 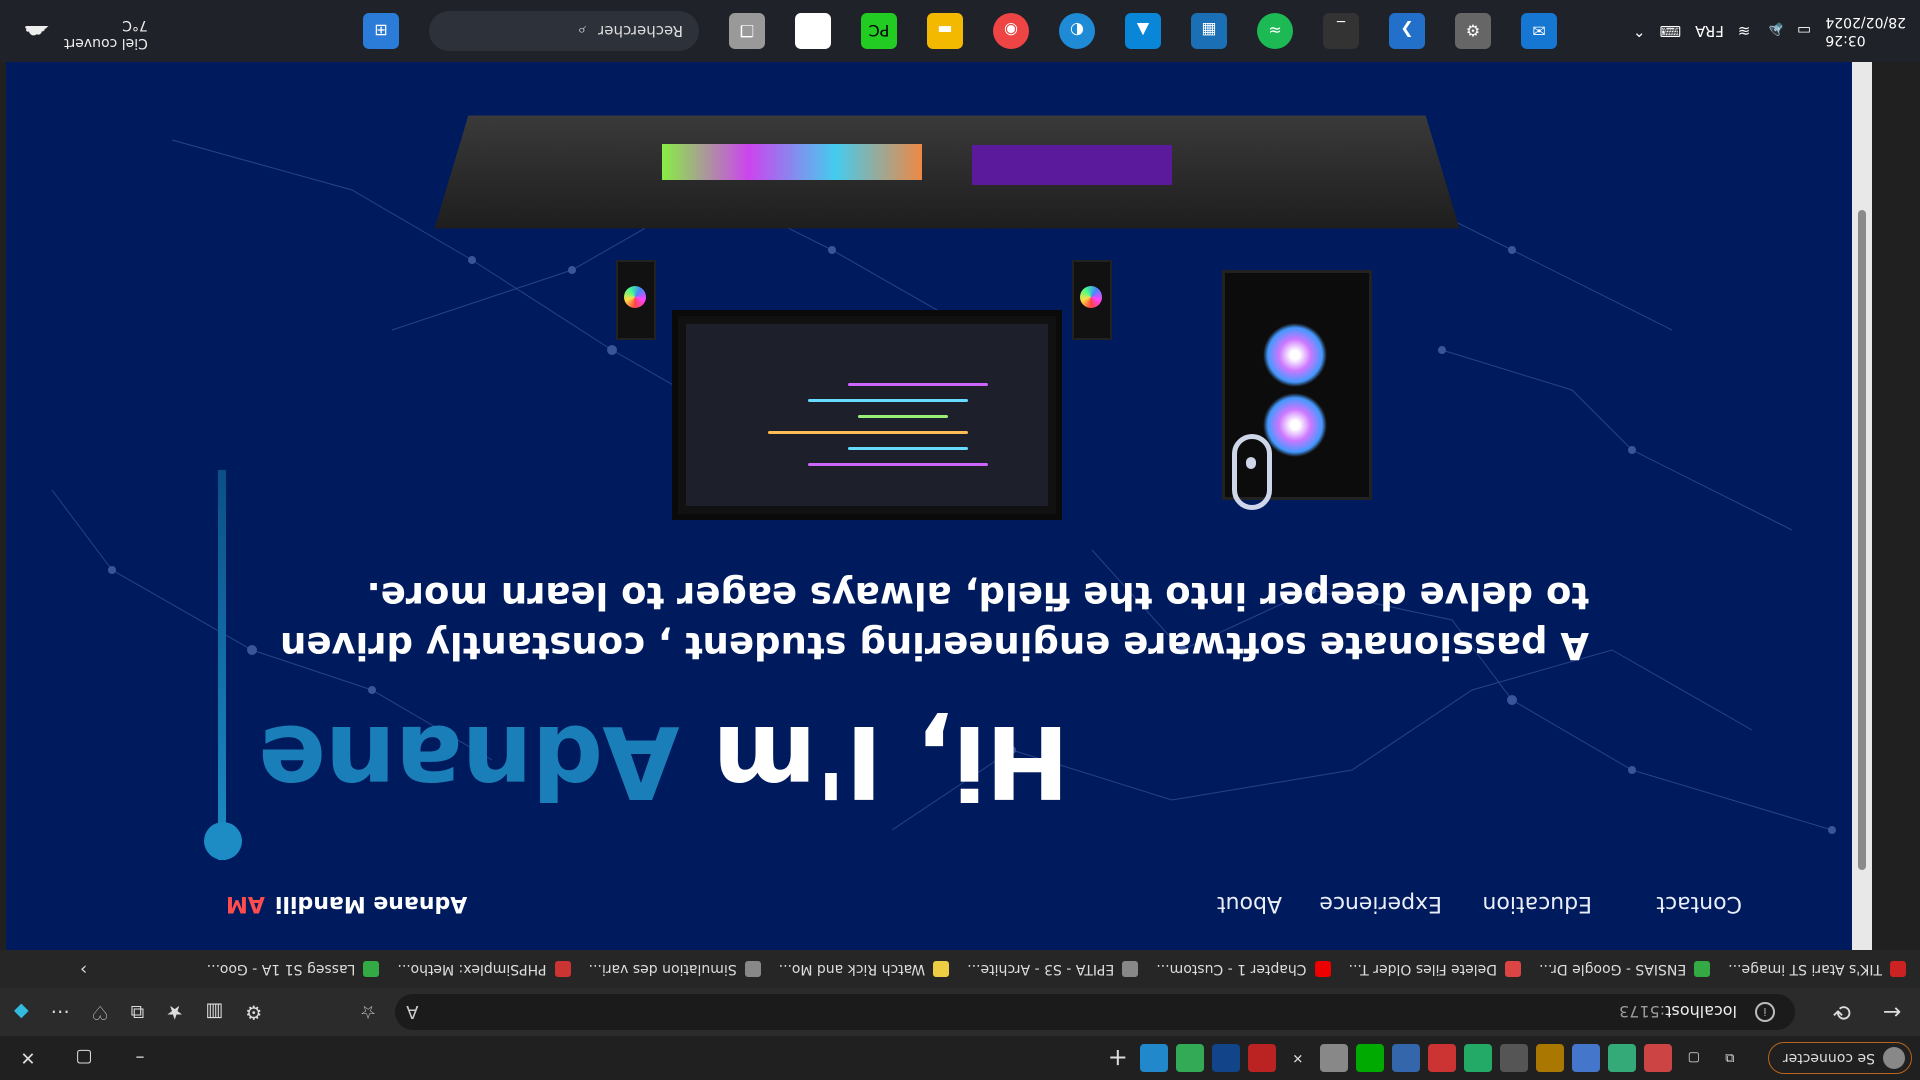 What do you see at coordinates (1118, 1058) in the screenshot?
I see `new-tab-button: +` at bounding box center [1118, 1058].